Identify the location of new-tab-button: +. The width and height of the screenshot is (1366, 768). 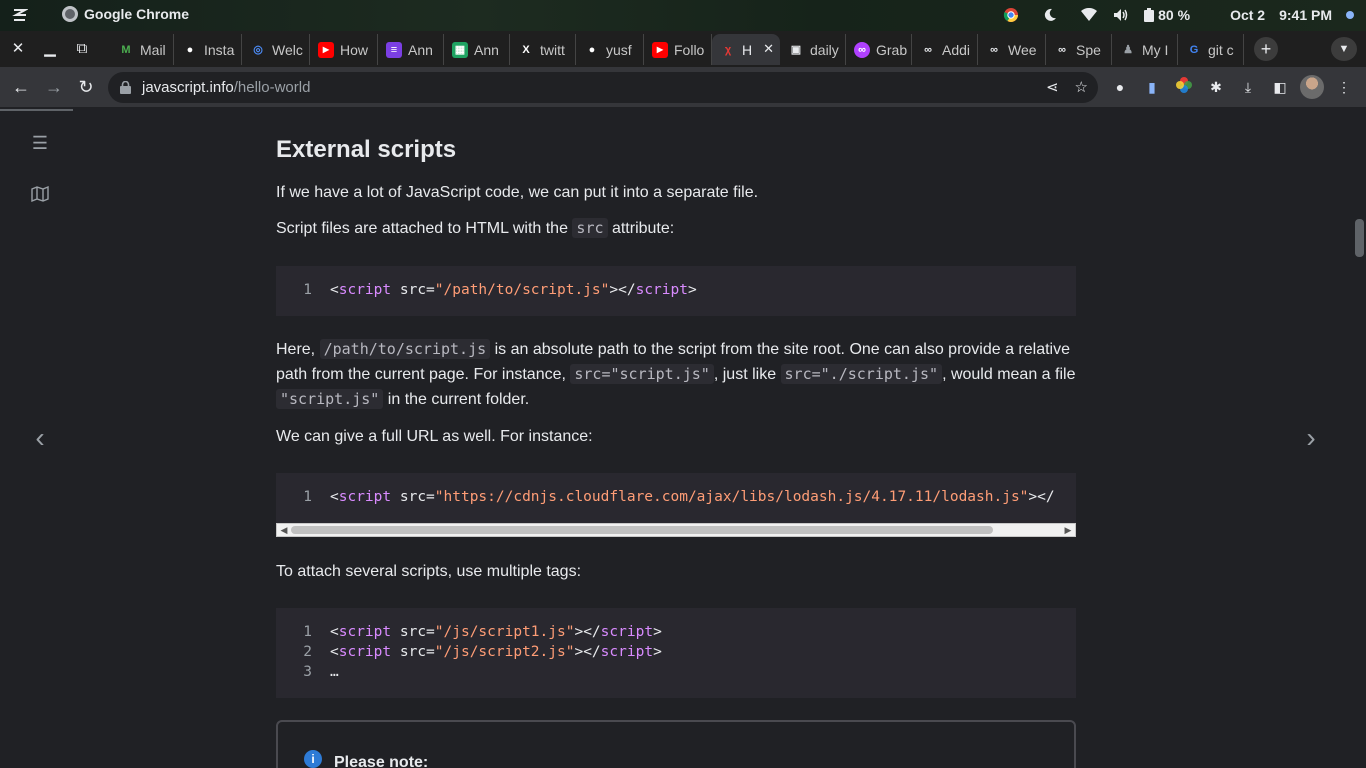
(1266, 49).